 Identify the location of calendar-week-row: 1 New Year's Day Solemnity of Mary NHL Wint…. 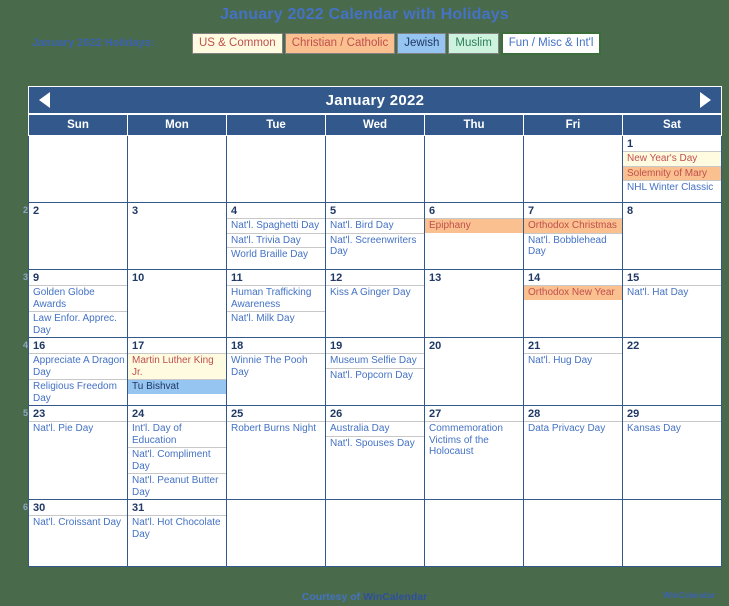
(375, 169).